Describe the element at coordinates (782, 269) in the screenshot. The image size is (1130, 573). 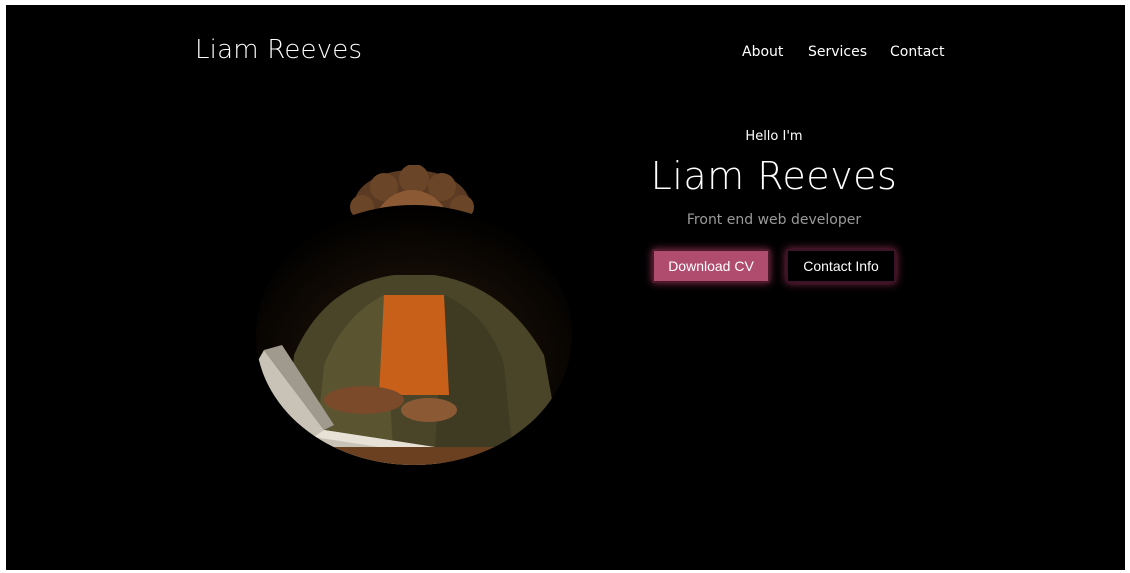
I see `hero-buttons: Download CV Contact Info` at that location.